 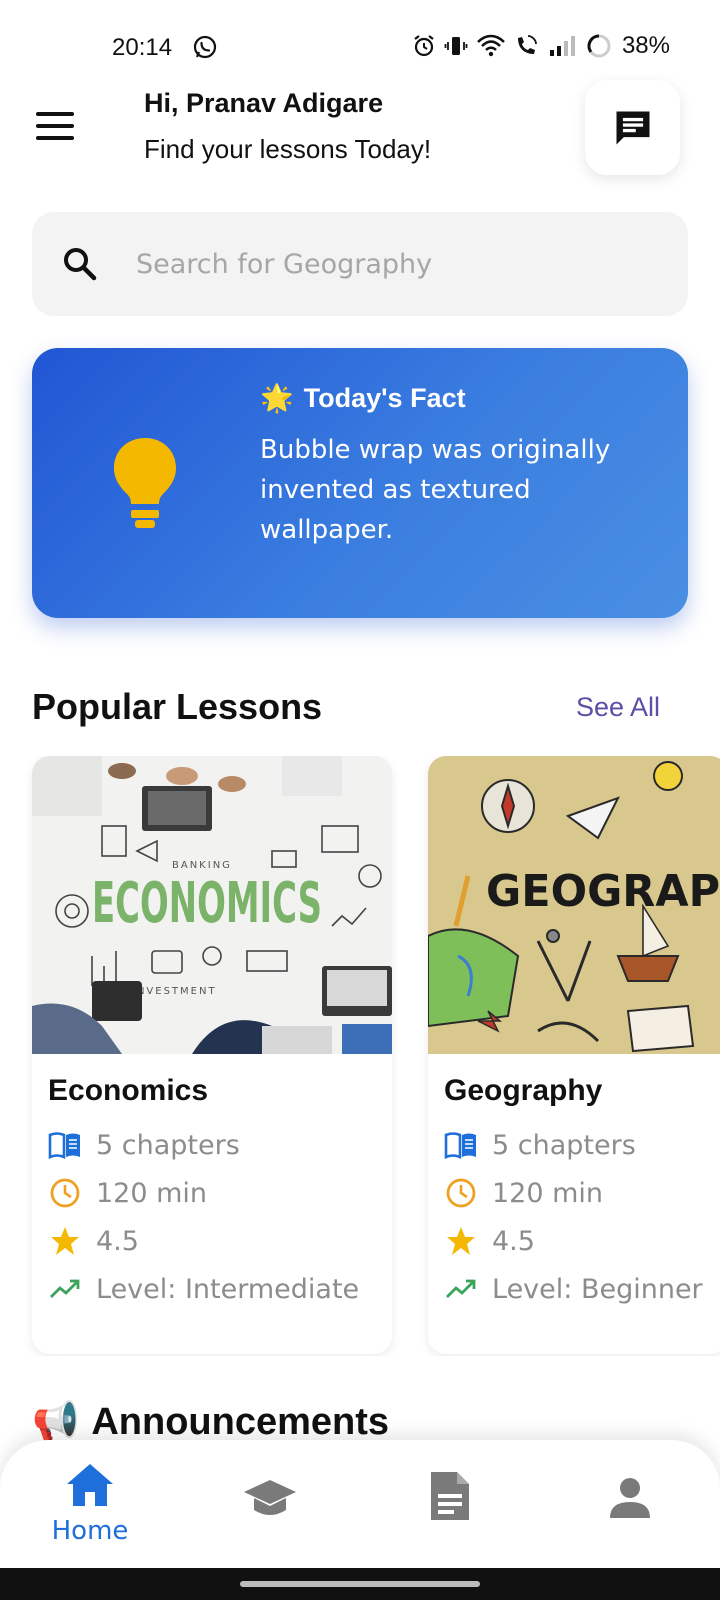 I want to click on fact-title: 🌟 Today's Fact, so click(x=363, y=398).